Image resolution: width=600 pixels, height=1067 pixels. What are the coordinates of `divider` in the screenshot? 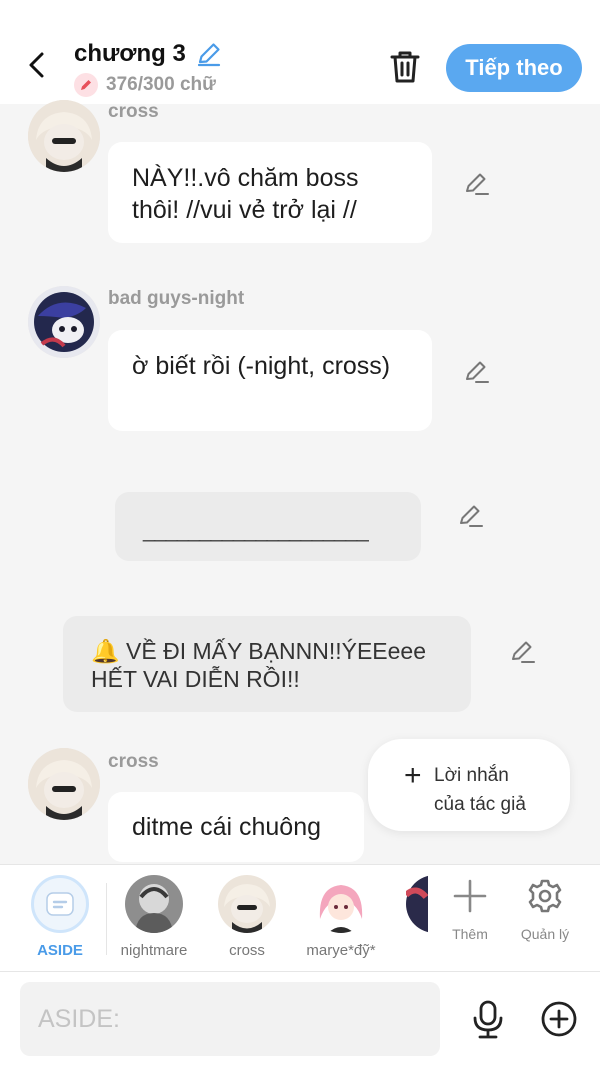 It's located at (106, 919).